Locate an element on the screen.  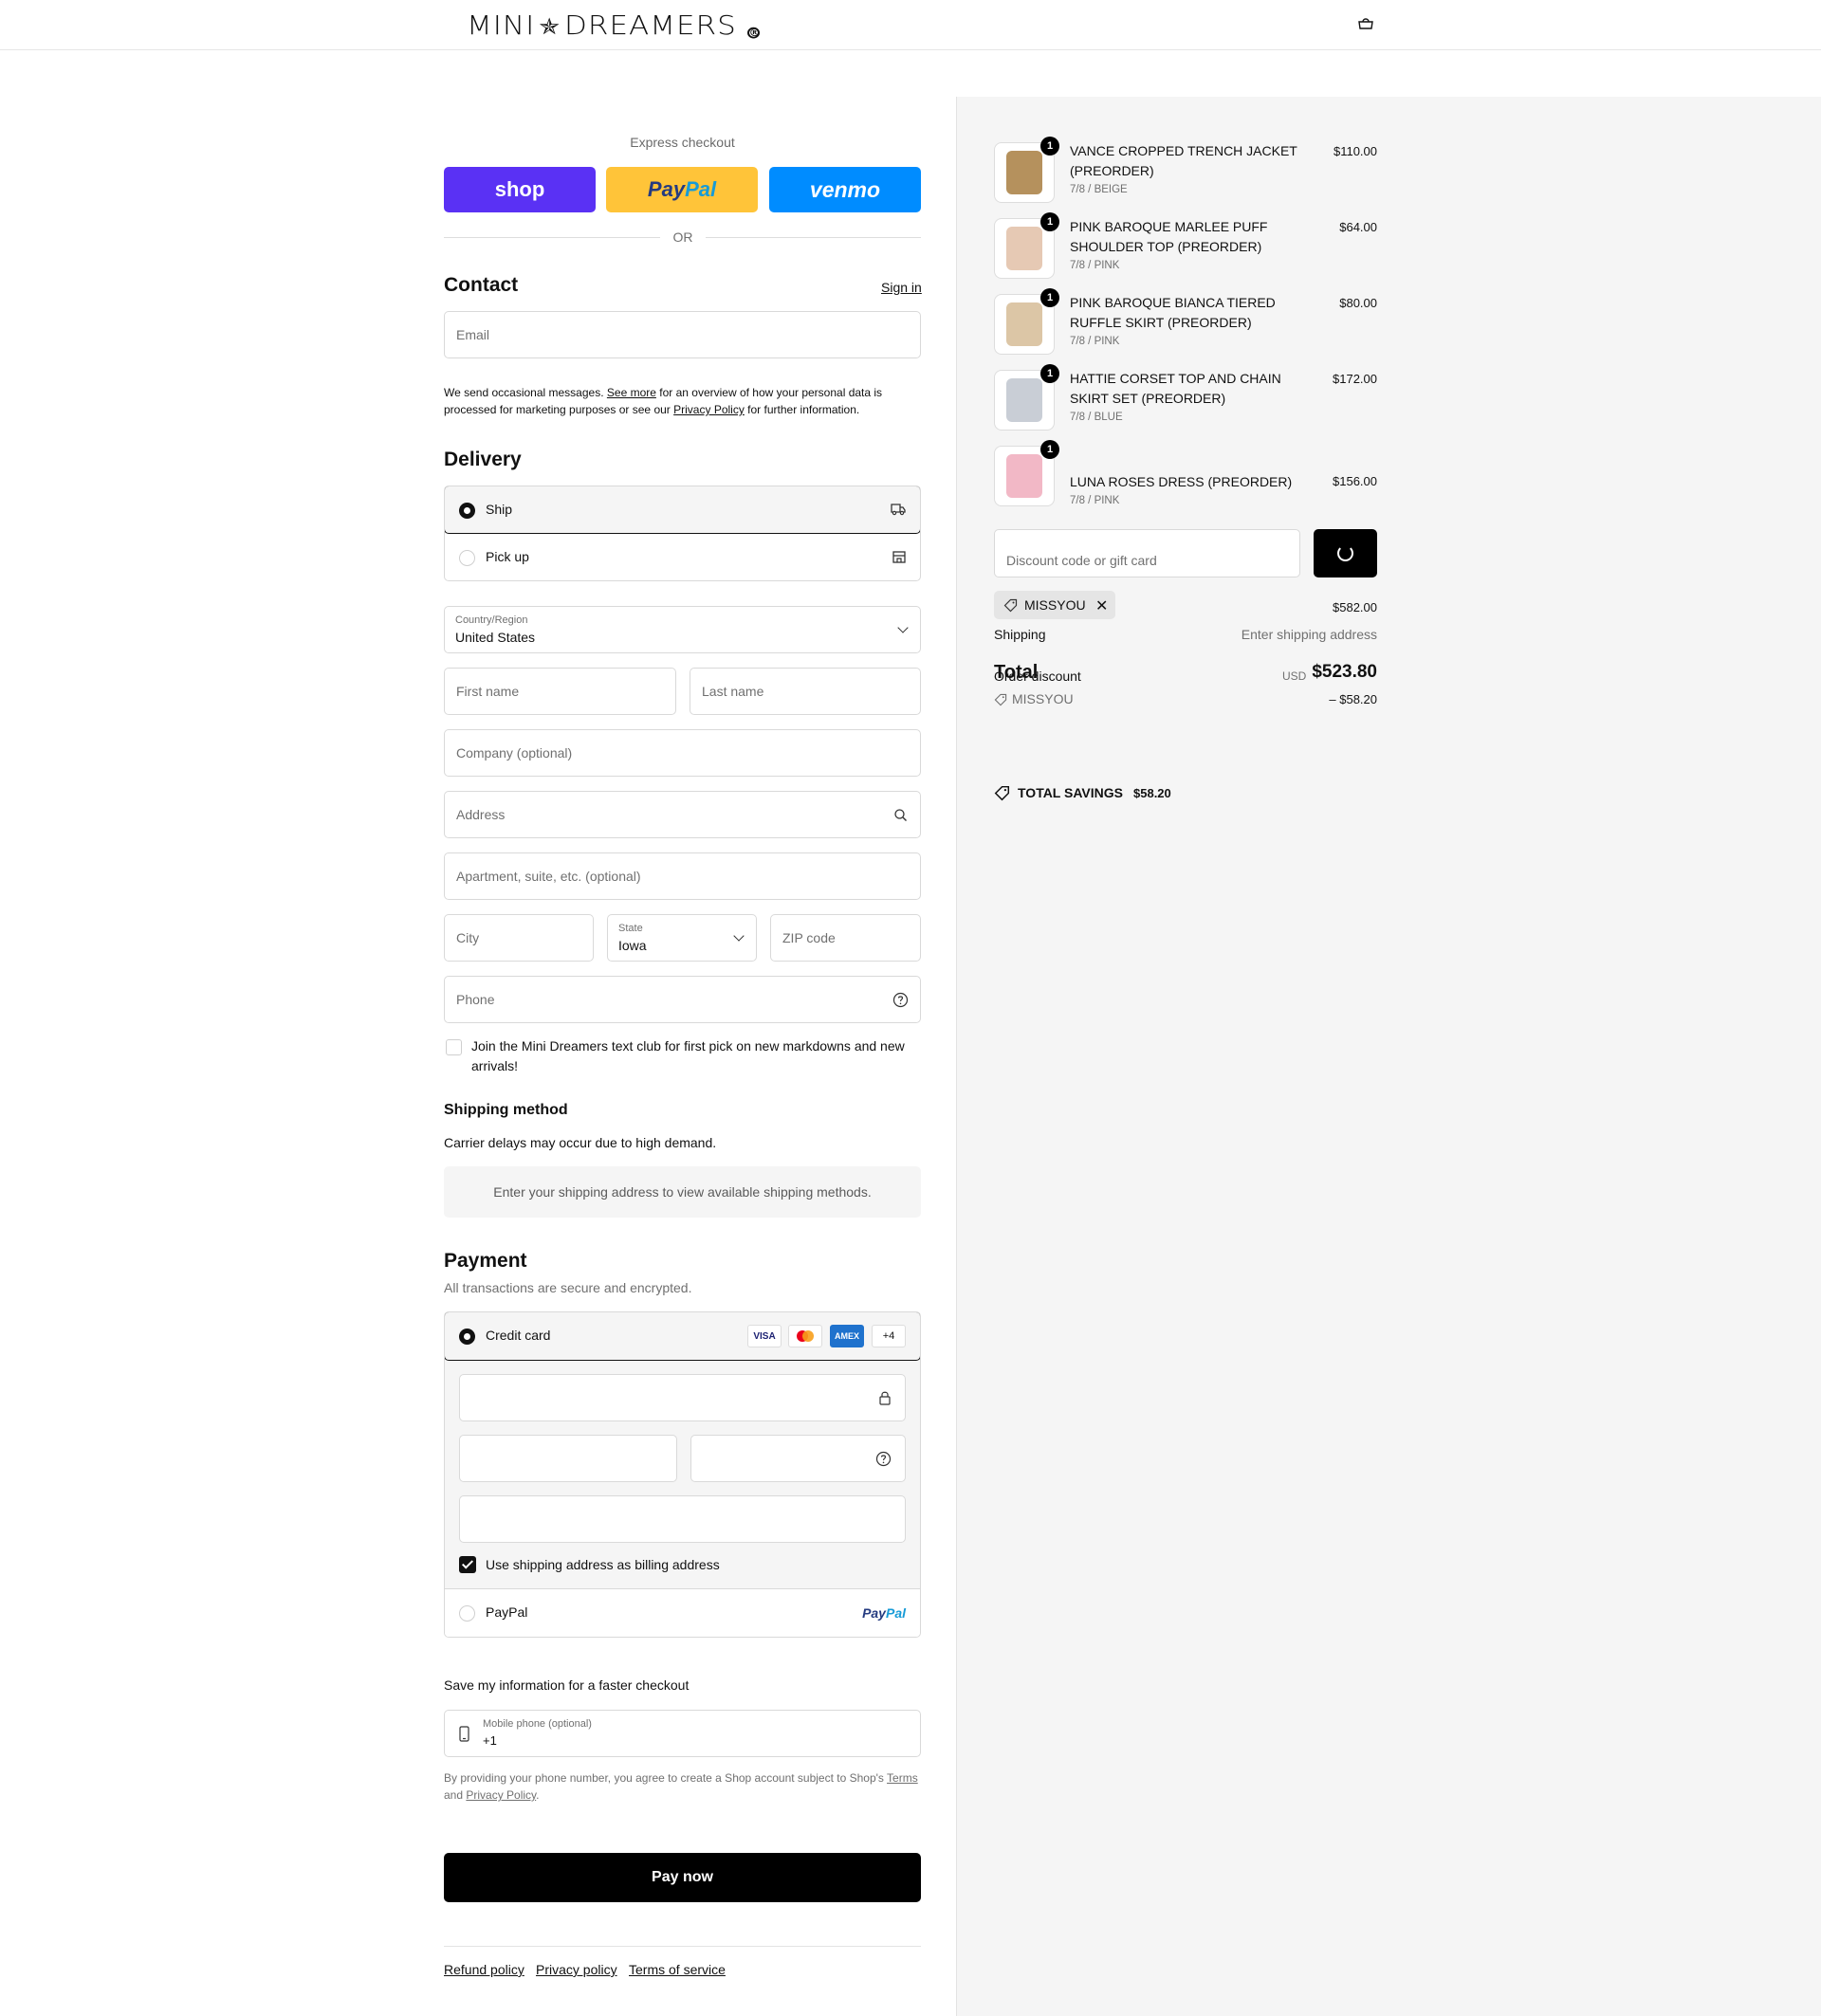
remove-discount-icon: ✕ is located at coordinates (1101, 605).